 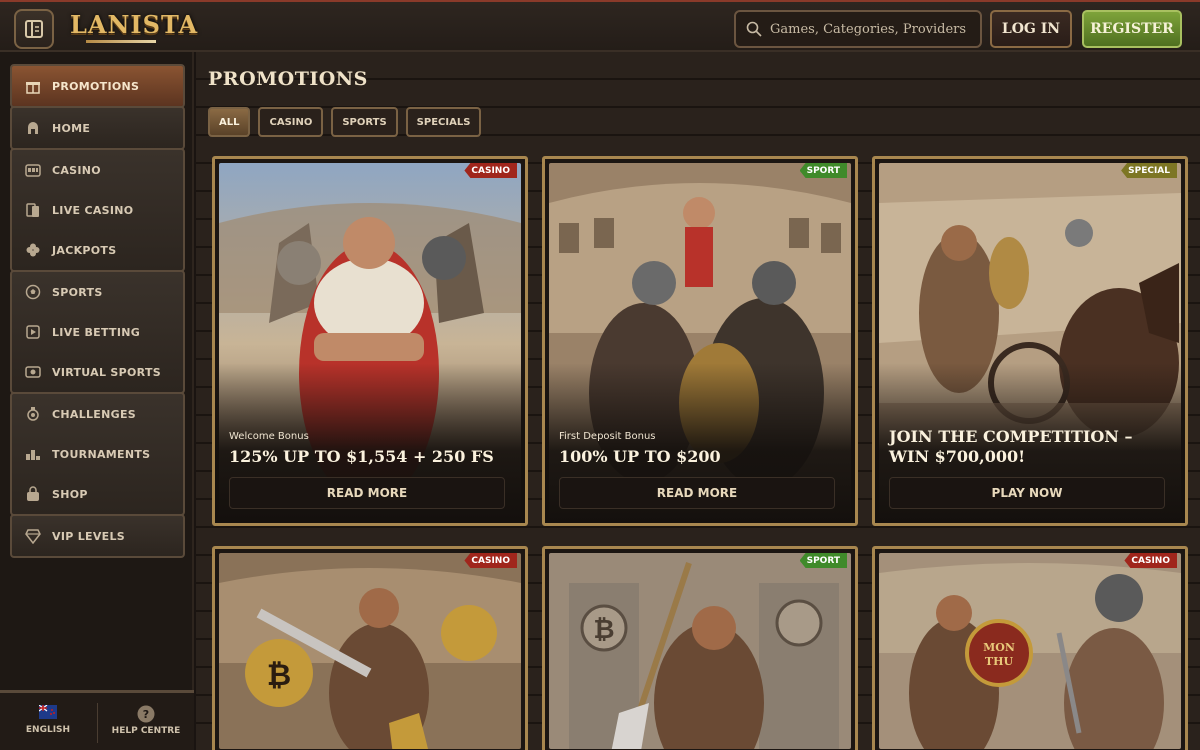 I want to click on menu-icon, so click(x=34, y=29).